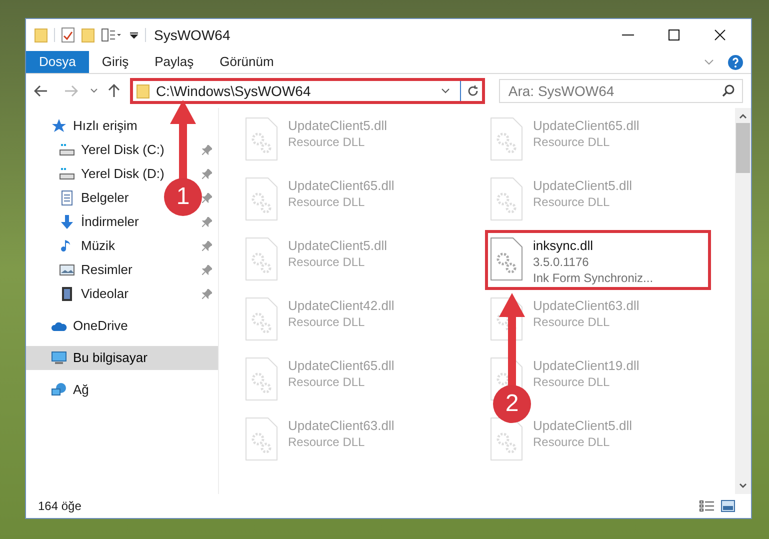 This screenshot has height=539, width=769. I want to click on download-icon, so click(67, 222).